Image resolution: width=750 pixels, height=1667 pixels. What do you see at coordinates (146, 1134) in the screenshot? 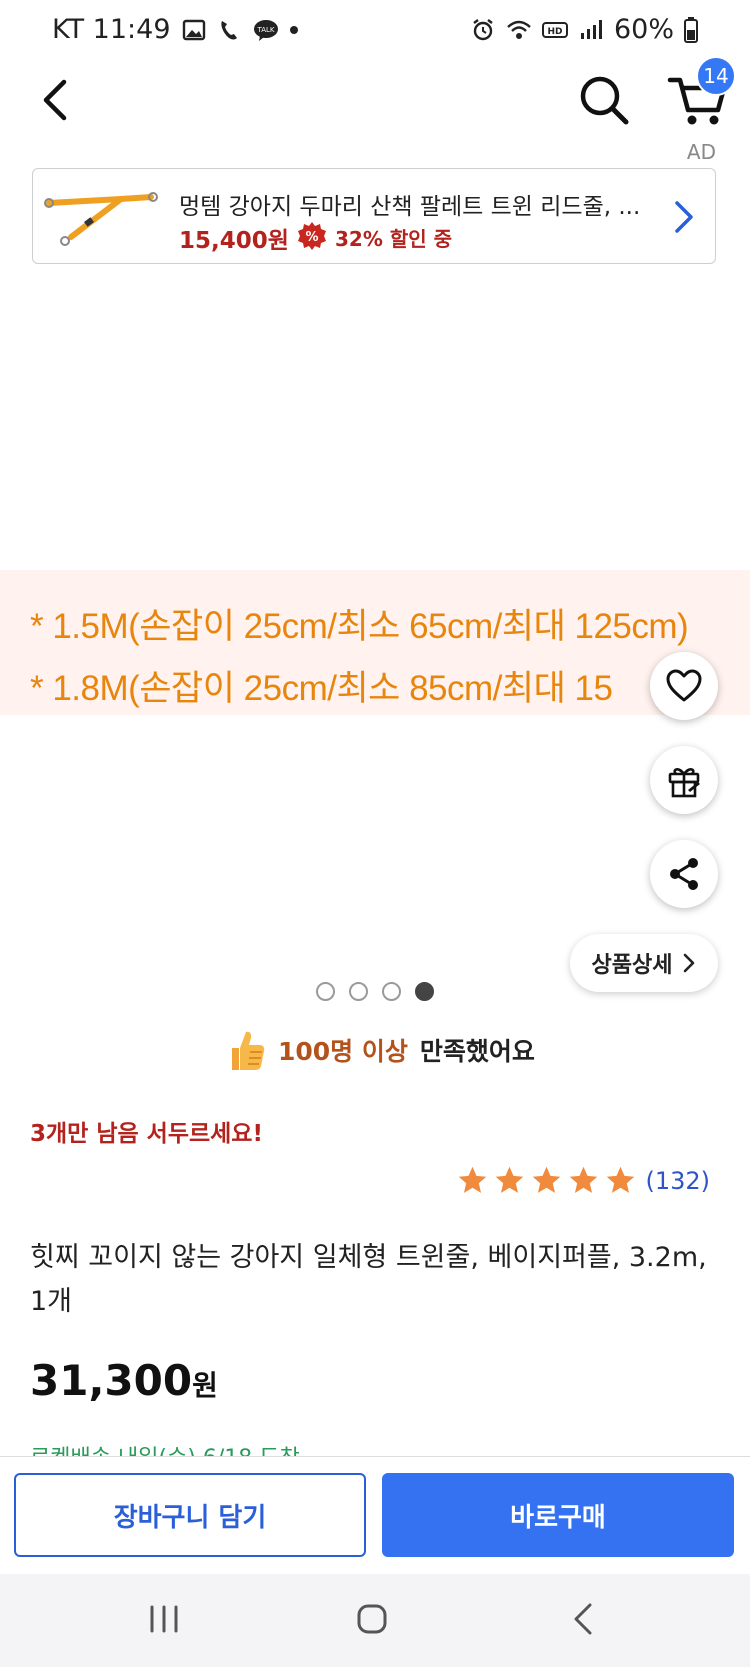
I see `stock-warning: 3개만 남음 서두르세요!` at bounding box center [146, 1134].